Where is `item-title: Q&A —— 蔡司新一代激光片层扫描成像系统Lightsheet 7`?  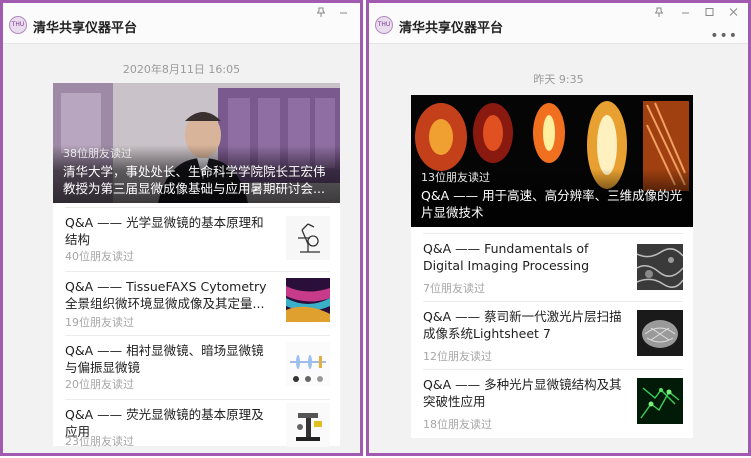
item-title: Q&A —— 蔡司新一代激光片层扫描成像系统Lightsheet 7 is located at coordinates (522, 325).